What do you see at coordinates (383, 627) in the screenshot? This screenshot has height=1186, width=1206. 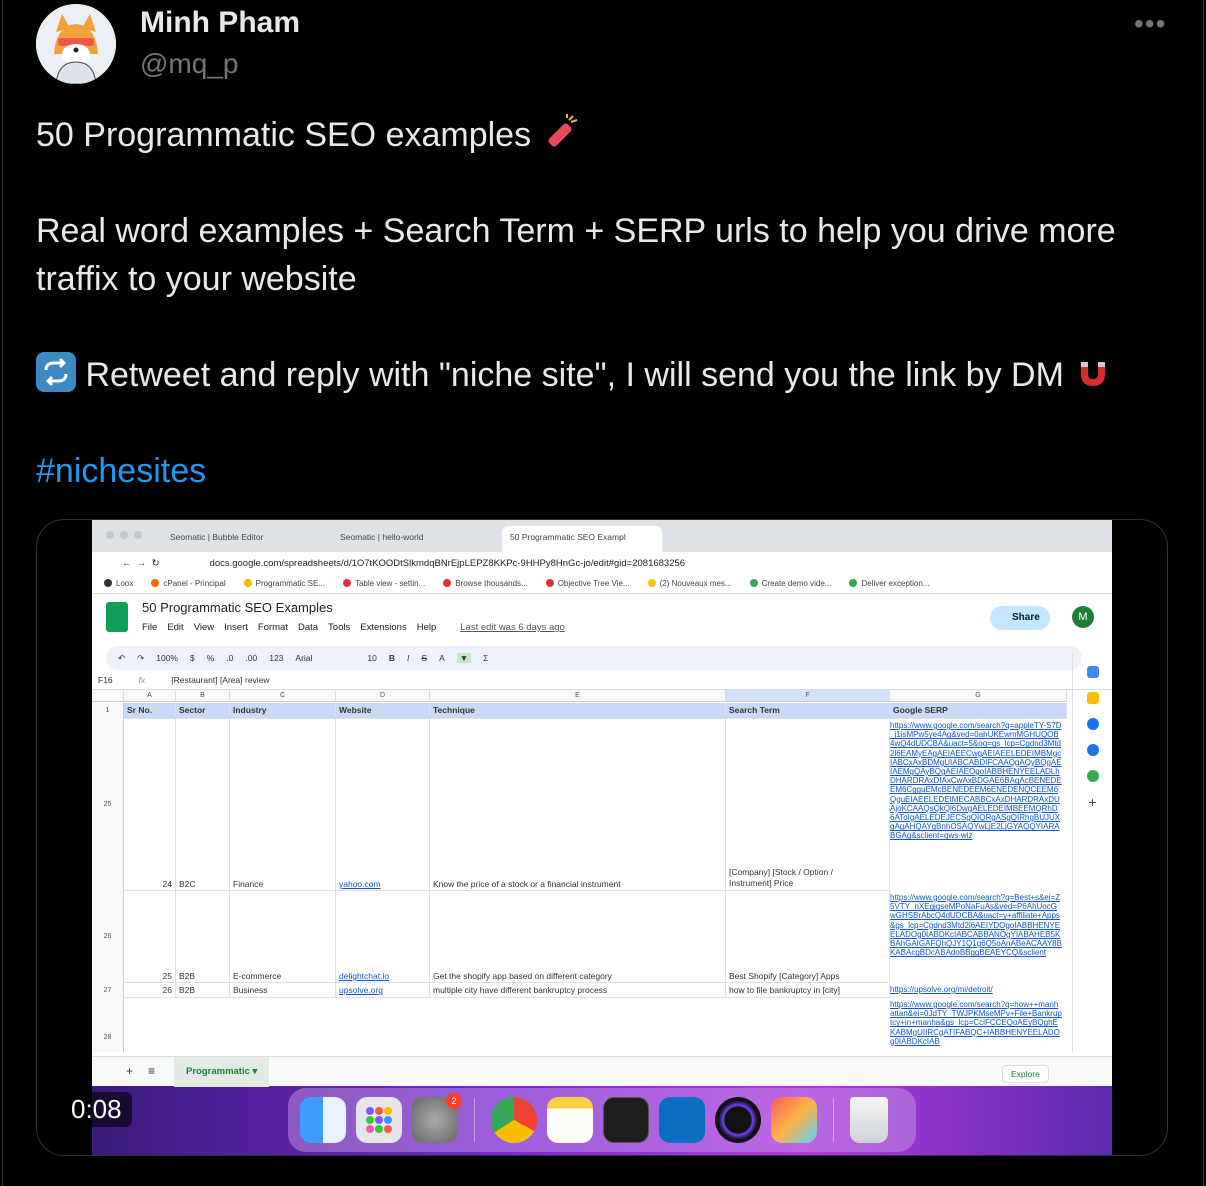 I see `menu-extensions: Extensions` at bounding box center [383, 627].